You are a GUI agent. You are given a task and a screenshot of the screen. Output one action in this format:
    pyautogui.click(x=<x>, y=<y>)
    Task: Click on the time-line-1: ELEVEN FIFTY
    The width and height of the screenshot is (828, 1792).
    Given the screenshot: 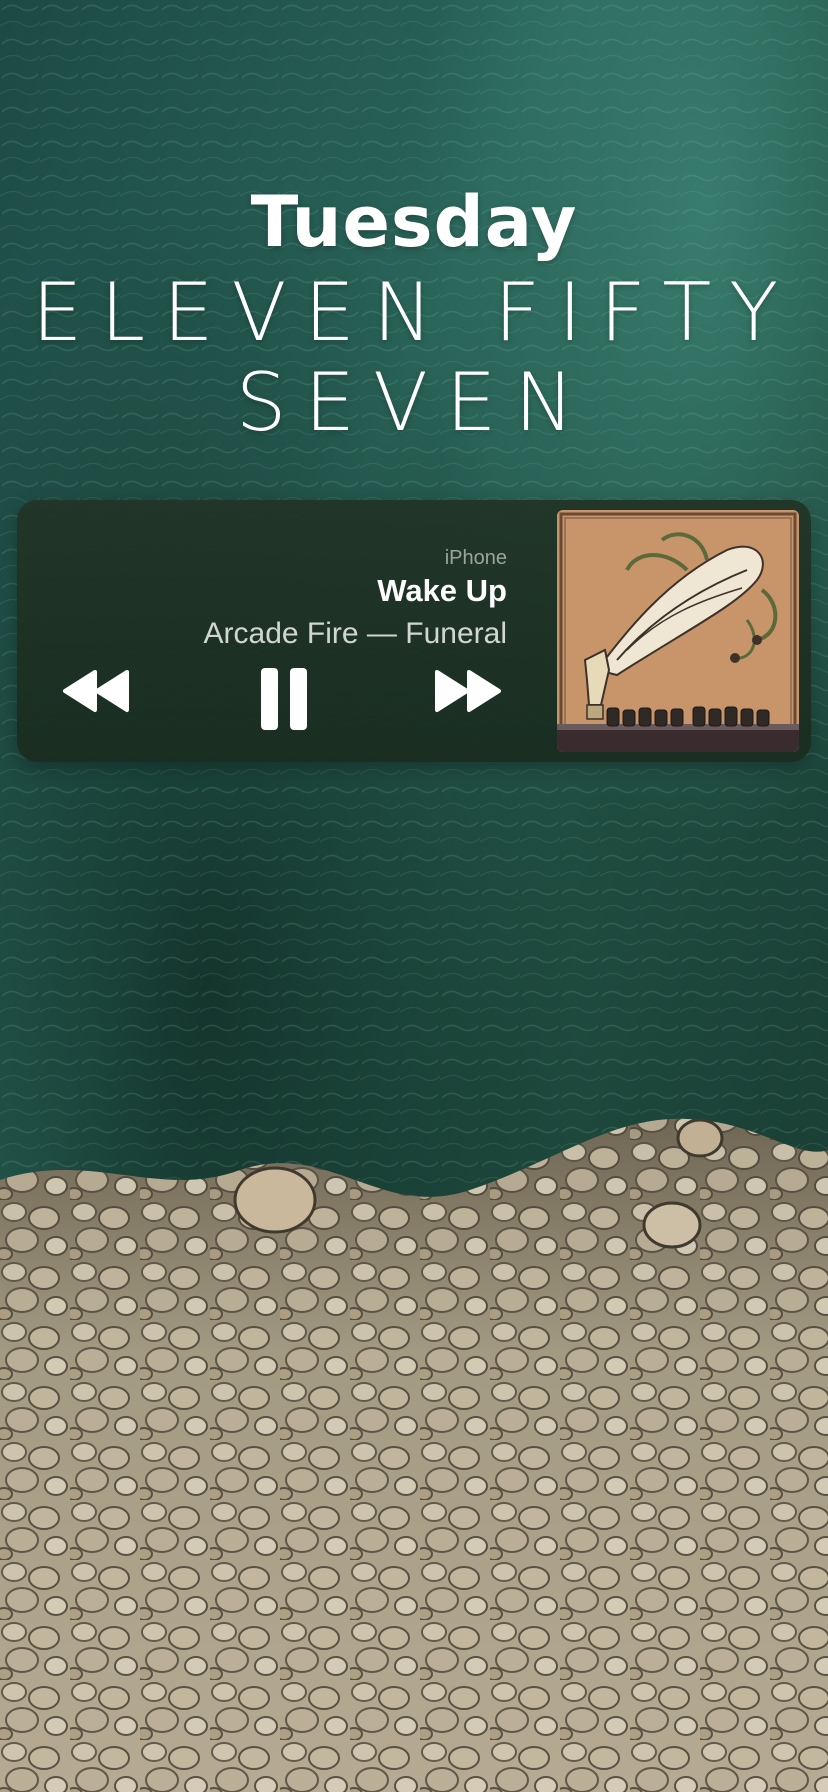 What is the action you would take?
    pyautogui.click(x=414, y=312)
    